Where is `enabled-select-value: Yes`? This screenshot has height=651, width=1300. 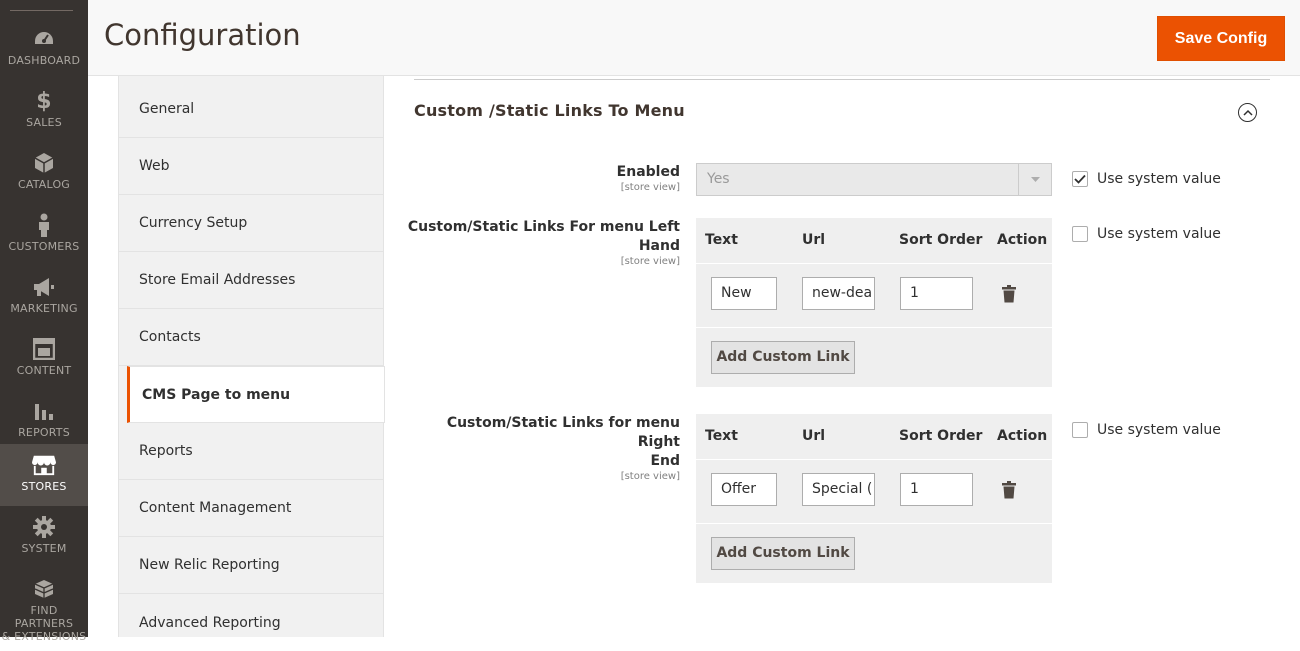 enabled-select-value: Yes is located at coordinates (718, 179).